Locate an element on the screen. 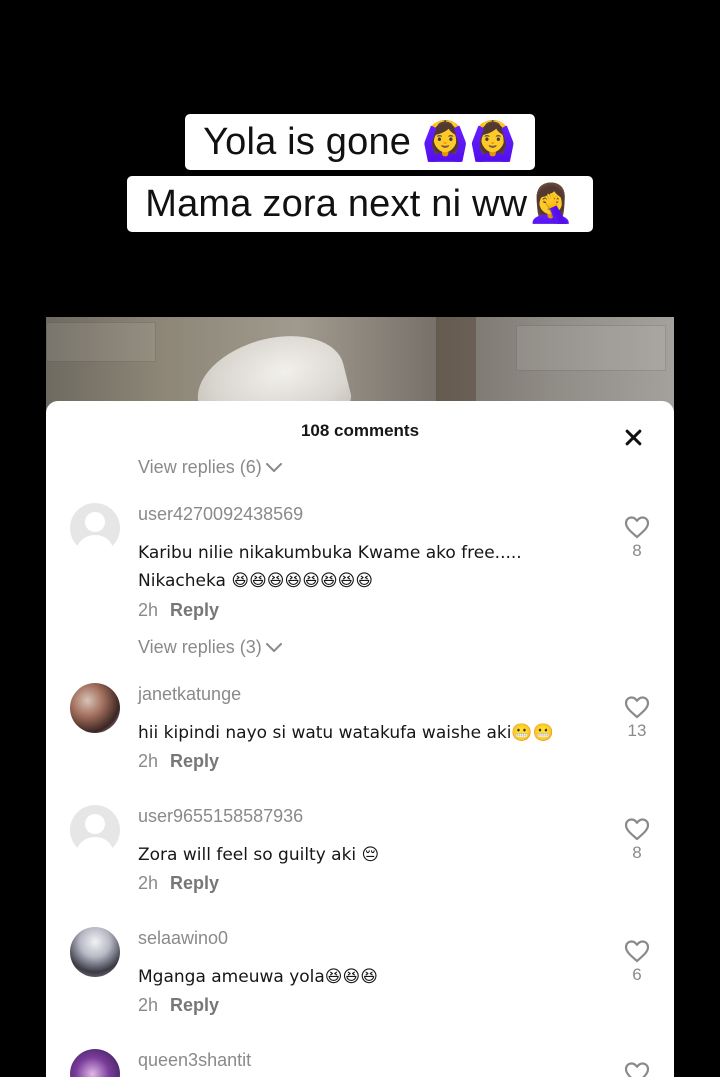  like-button: 6 is located at coordinates (637, 962).